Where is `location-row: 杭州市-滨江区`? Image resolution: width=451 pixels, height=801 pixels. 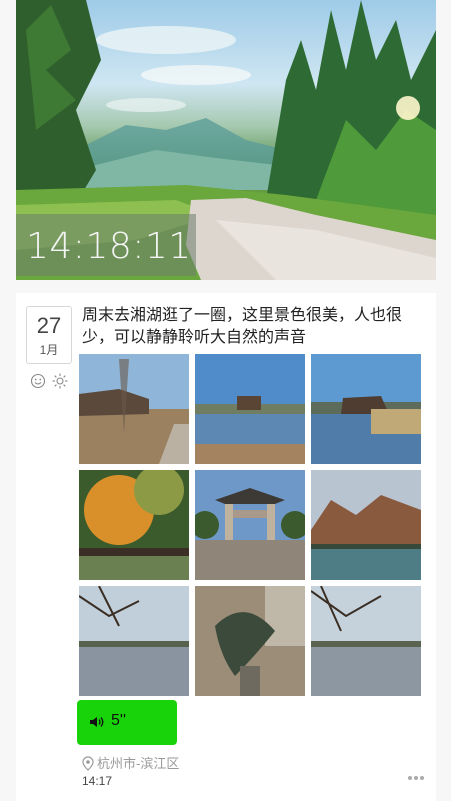 location-row: 杭州市-滨江区 is located at coordinates (130, 762).